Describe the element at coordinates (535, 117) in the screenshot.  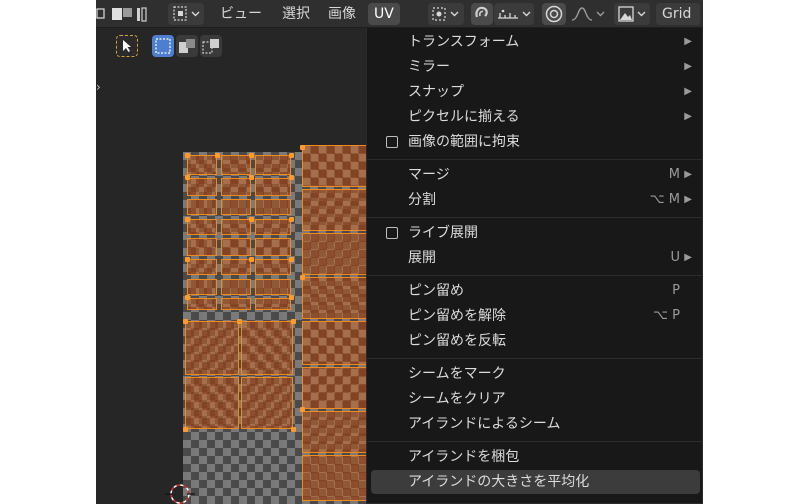
I see `menu-item-snap-to-pixels: ピクセルに揃える ▶` at that location.